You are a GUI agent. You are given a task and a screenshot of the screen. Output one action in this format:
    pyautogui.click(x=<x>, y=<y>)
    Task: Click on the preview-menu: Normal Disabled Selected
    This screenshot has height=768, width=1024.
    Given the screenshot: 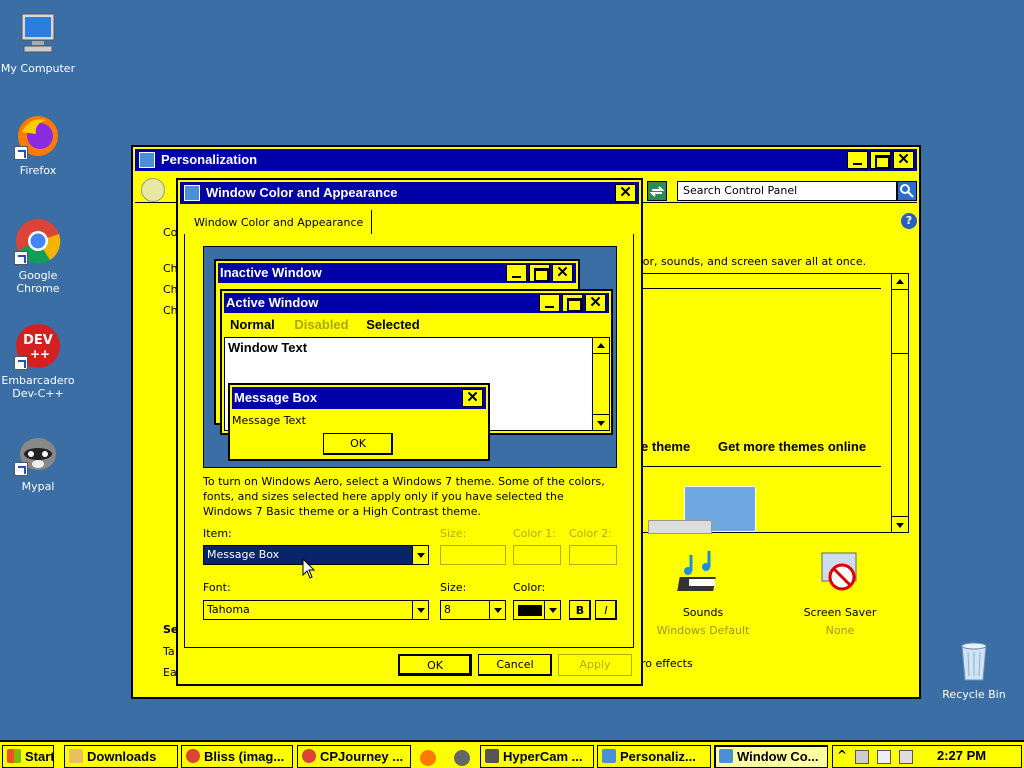 What is the action you would take?
    pyautogui.click(x=325, y=324)
    